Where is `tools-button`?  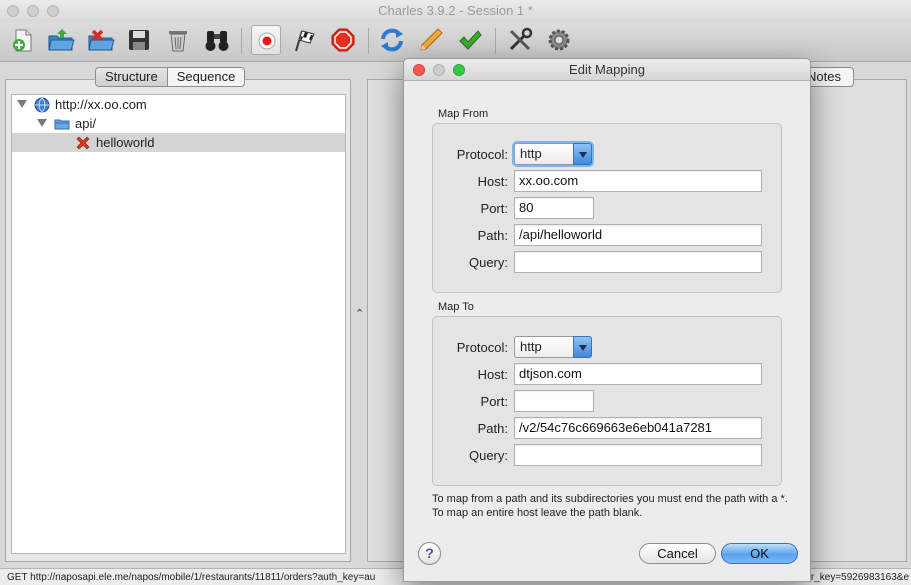
tools-button is located at coordinates (520, 40).